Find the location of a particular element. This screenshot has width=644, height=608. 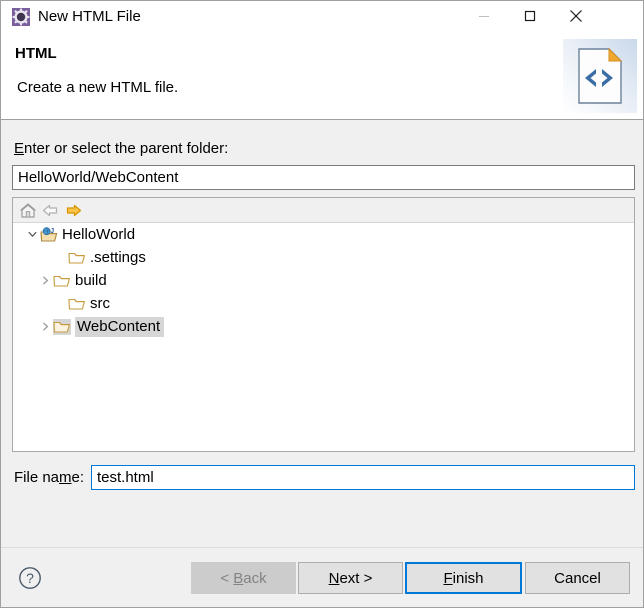

svg-text: J is located at coordinates (52, 231).